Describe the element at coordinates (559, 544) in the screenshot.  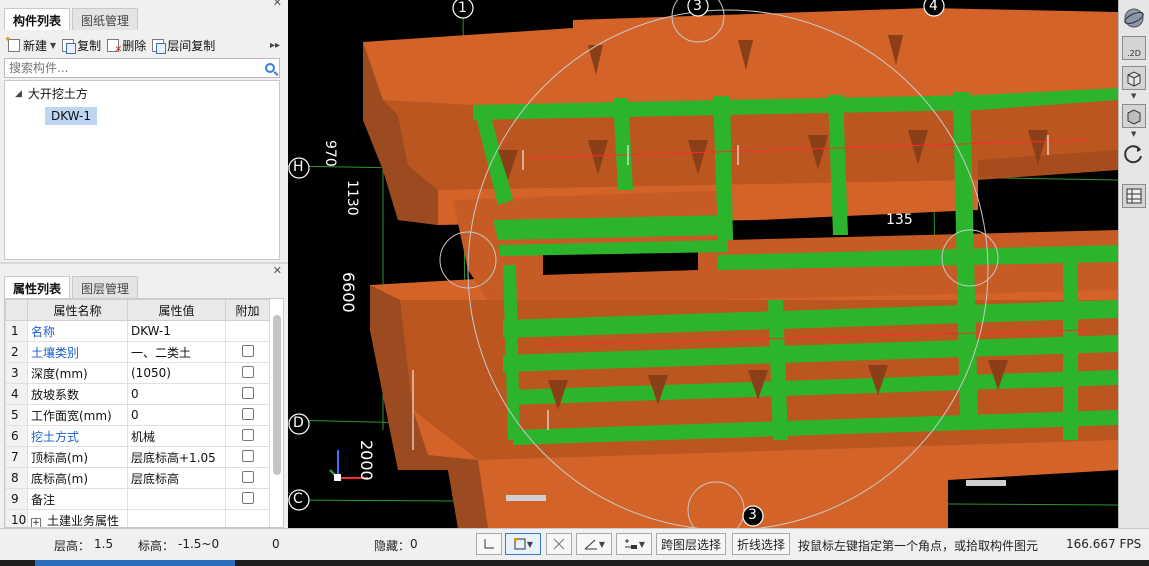
I see `cross-toggle` at that location.